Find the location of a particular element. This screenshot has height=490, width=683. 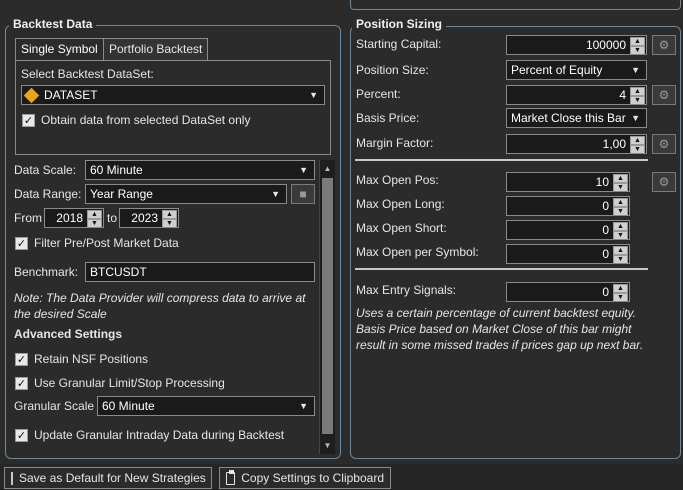

starting-capital-input: 100000 ▲ ▼ is located at coordinates (576, 45).